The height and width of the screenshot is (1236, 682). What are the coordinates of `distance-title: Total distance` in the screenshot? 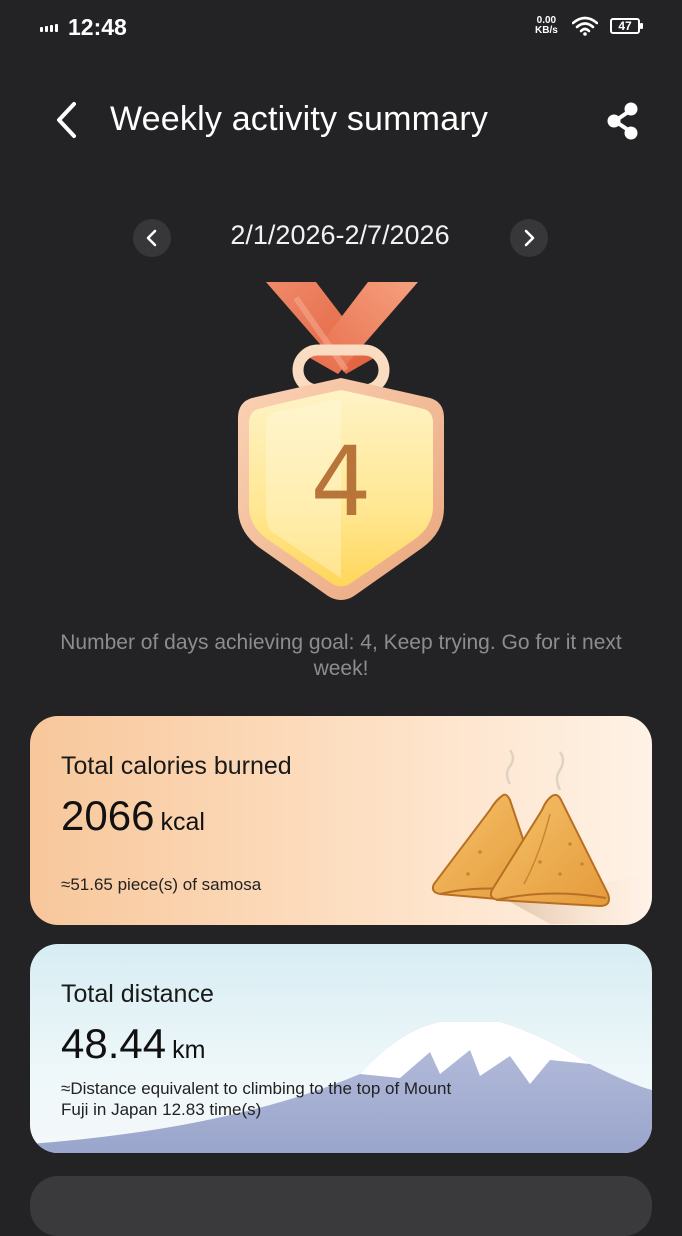 It's located at (137, 994).